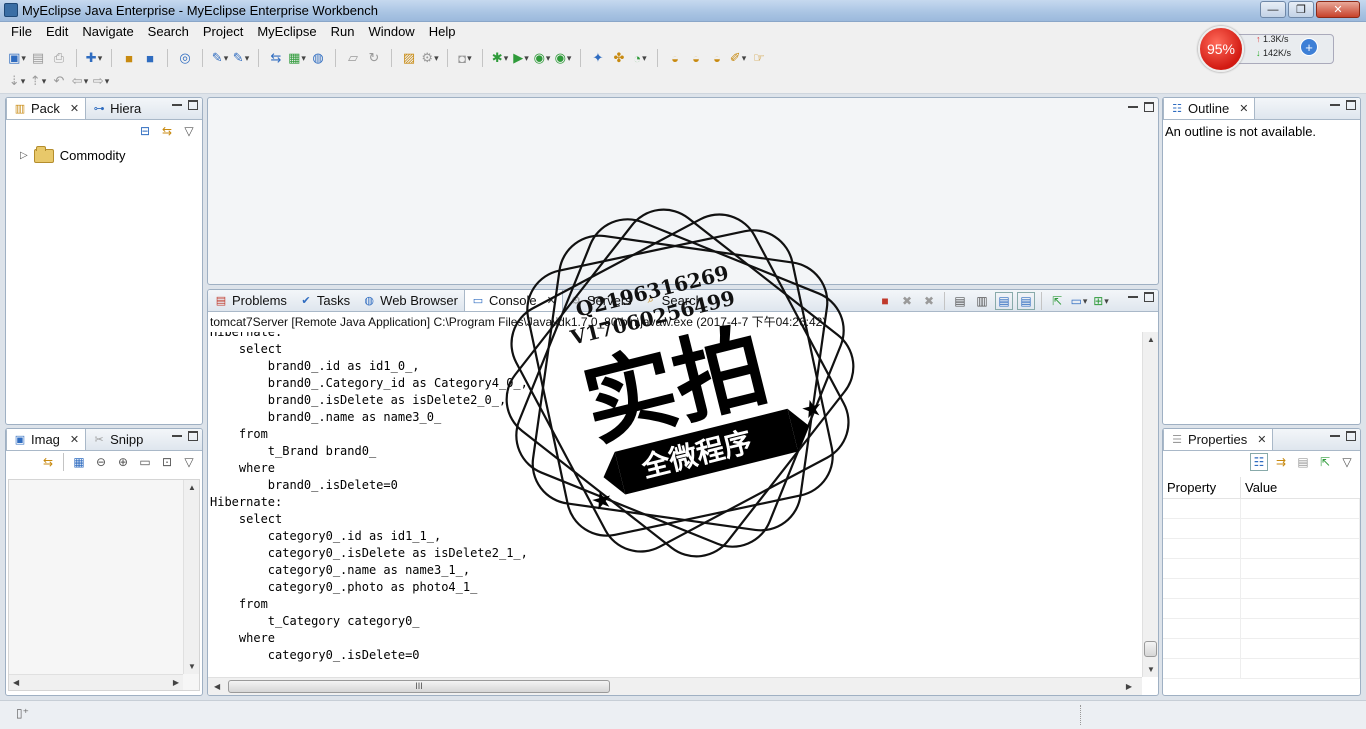  Describe the element at coordinates (59, 58) in the screenshot. I see `print-icon: ⎙` at that location.